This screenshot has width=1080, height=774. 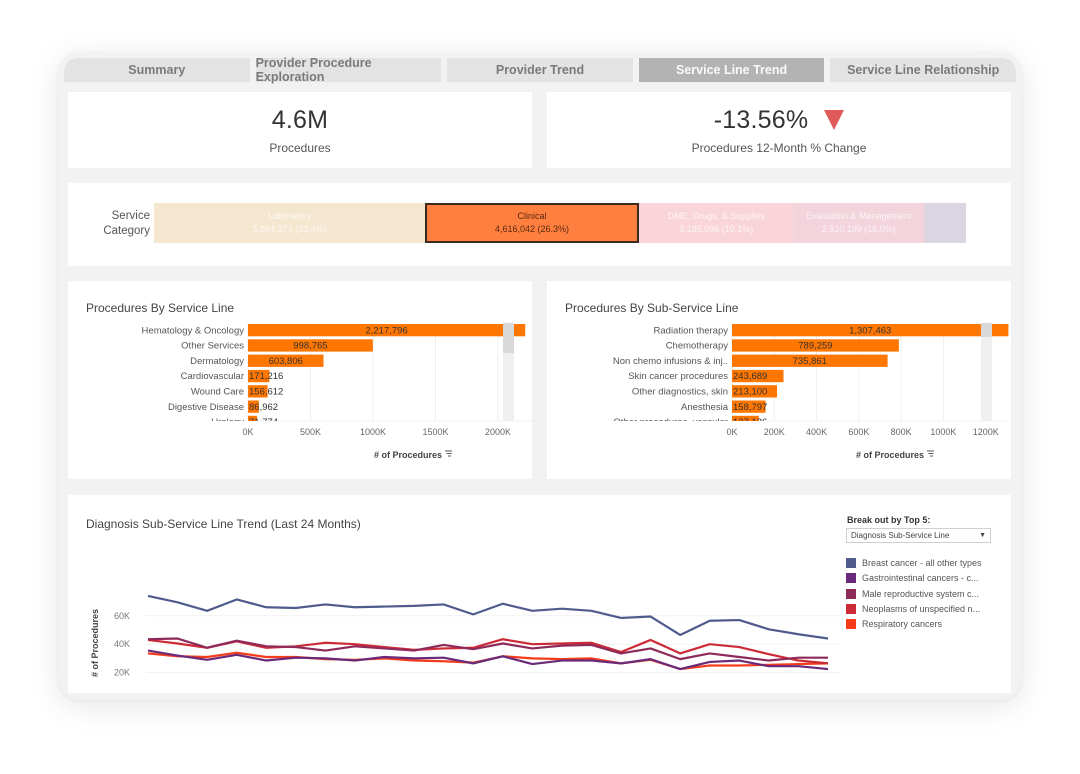 I want to click on tab-service-line-relationship: Service Line Relationship, so click(x=923, y=70).